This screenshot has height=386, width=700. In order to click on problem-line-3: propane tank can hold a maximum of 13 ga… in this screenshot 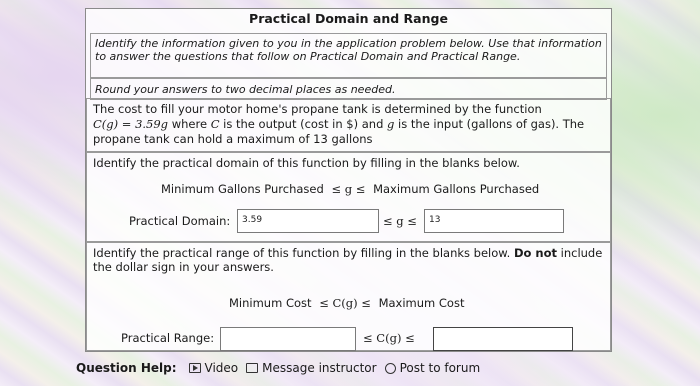, I will do `click(233, 139)`.